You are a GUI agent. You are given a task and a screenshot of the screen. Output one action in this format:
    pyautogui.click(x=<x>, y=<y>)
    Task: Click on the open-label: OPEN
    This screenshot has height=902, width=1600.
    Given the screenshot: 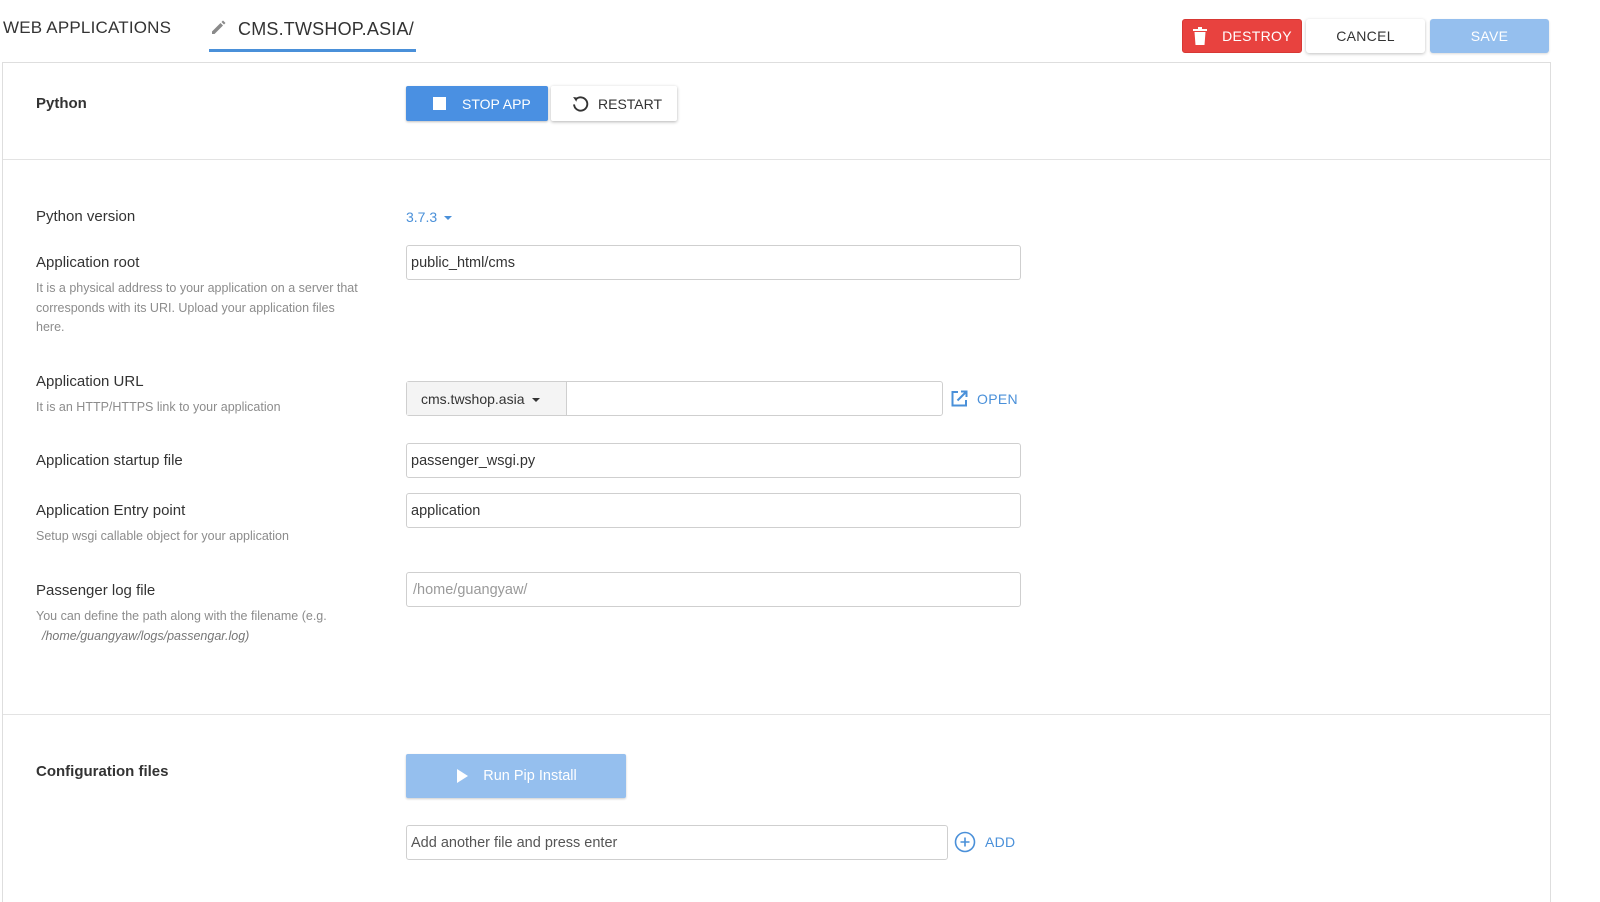 What is the action you would take?
    pyautogui.click(x=997, y=399)
    